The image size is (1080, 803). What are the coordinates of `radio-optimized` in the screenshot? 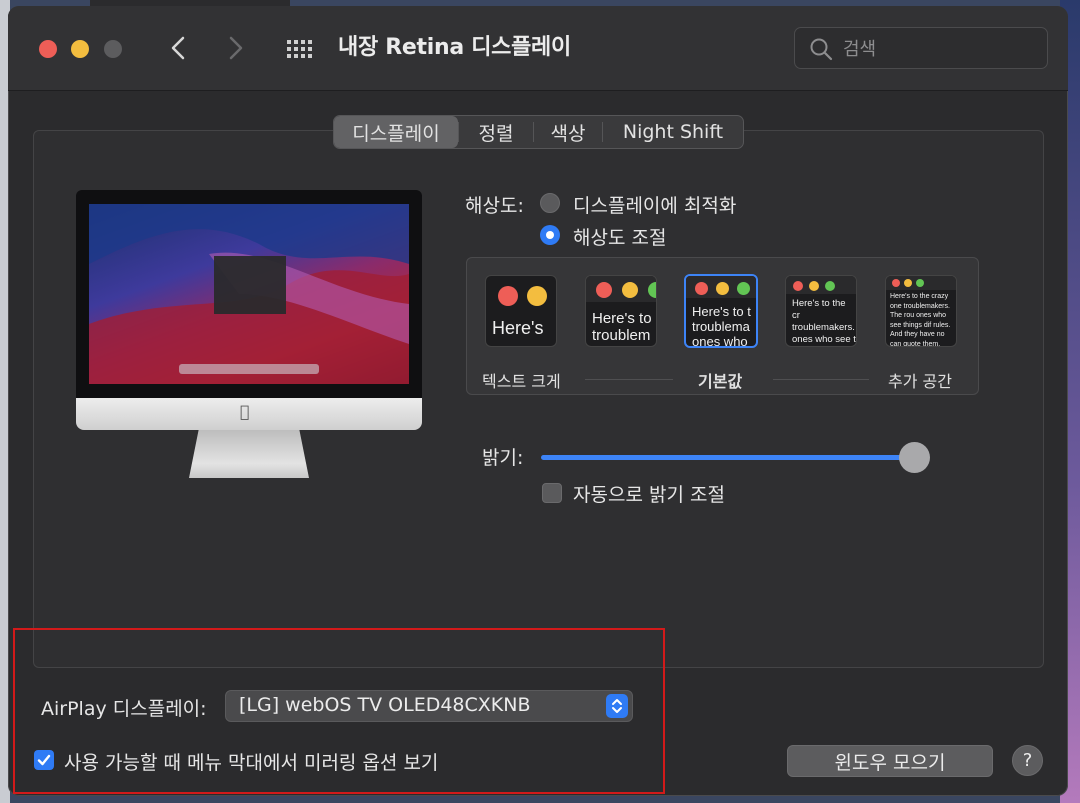 It's located at (550, 203).